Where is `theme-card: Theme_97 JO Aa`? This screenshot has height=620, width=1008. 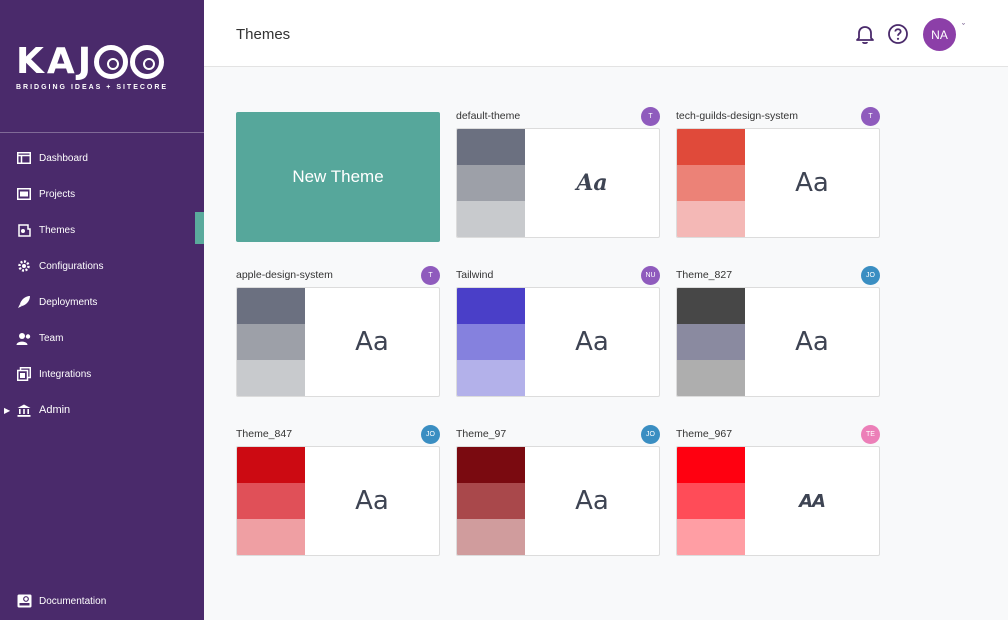 theme-card: Theme_97 JO Aa is located at coordinates (558, 490).